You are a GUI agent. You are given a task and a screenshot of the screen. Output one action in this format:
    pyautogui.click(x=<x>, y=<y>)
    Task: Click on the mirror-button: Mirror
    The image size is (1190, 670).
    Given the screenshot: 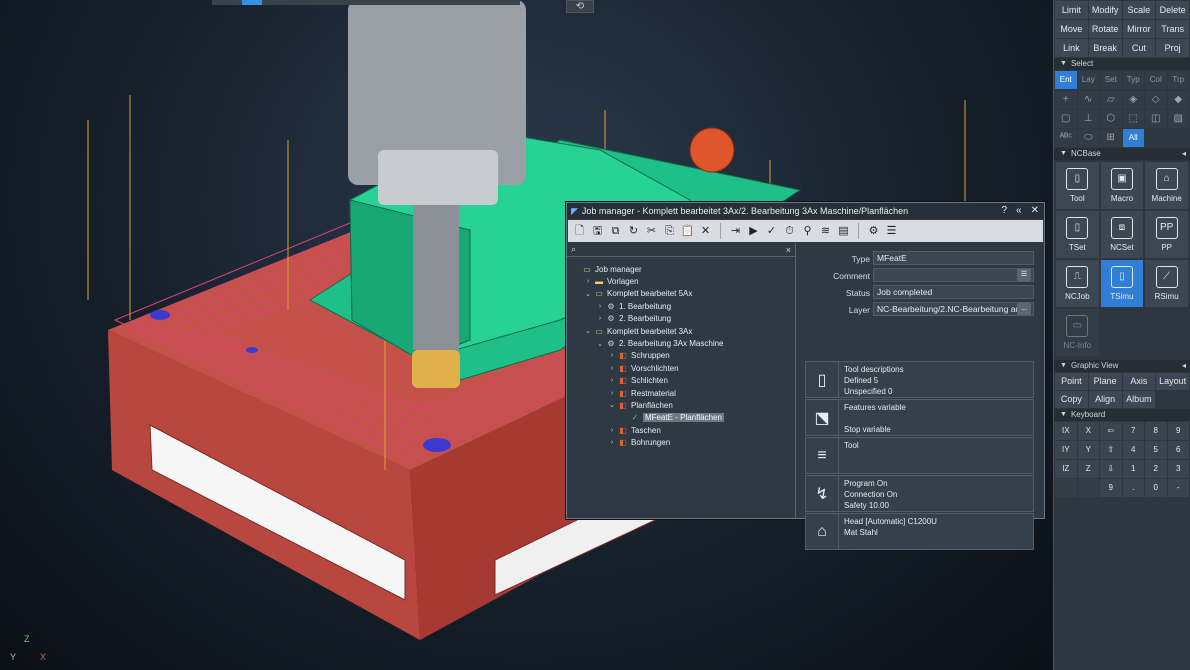 What is the action you would take?
    pyautogui.click(x=1139, y=29)
    